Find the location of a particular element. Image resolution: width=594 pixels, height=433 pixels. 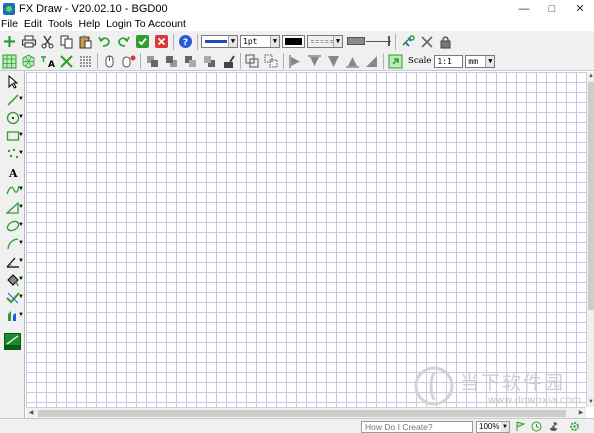

watermark-logo-icon is located at coordinates (434, 386).